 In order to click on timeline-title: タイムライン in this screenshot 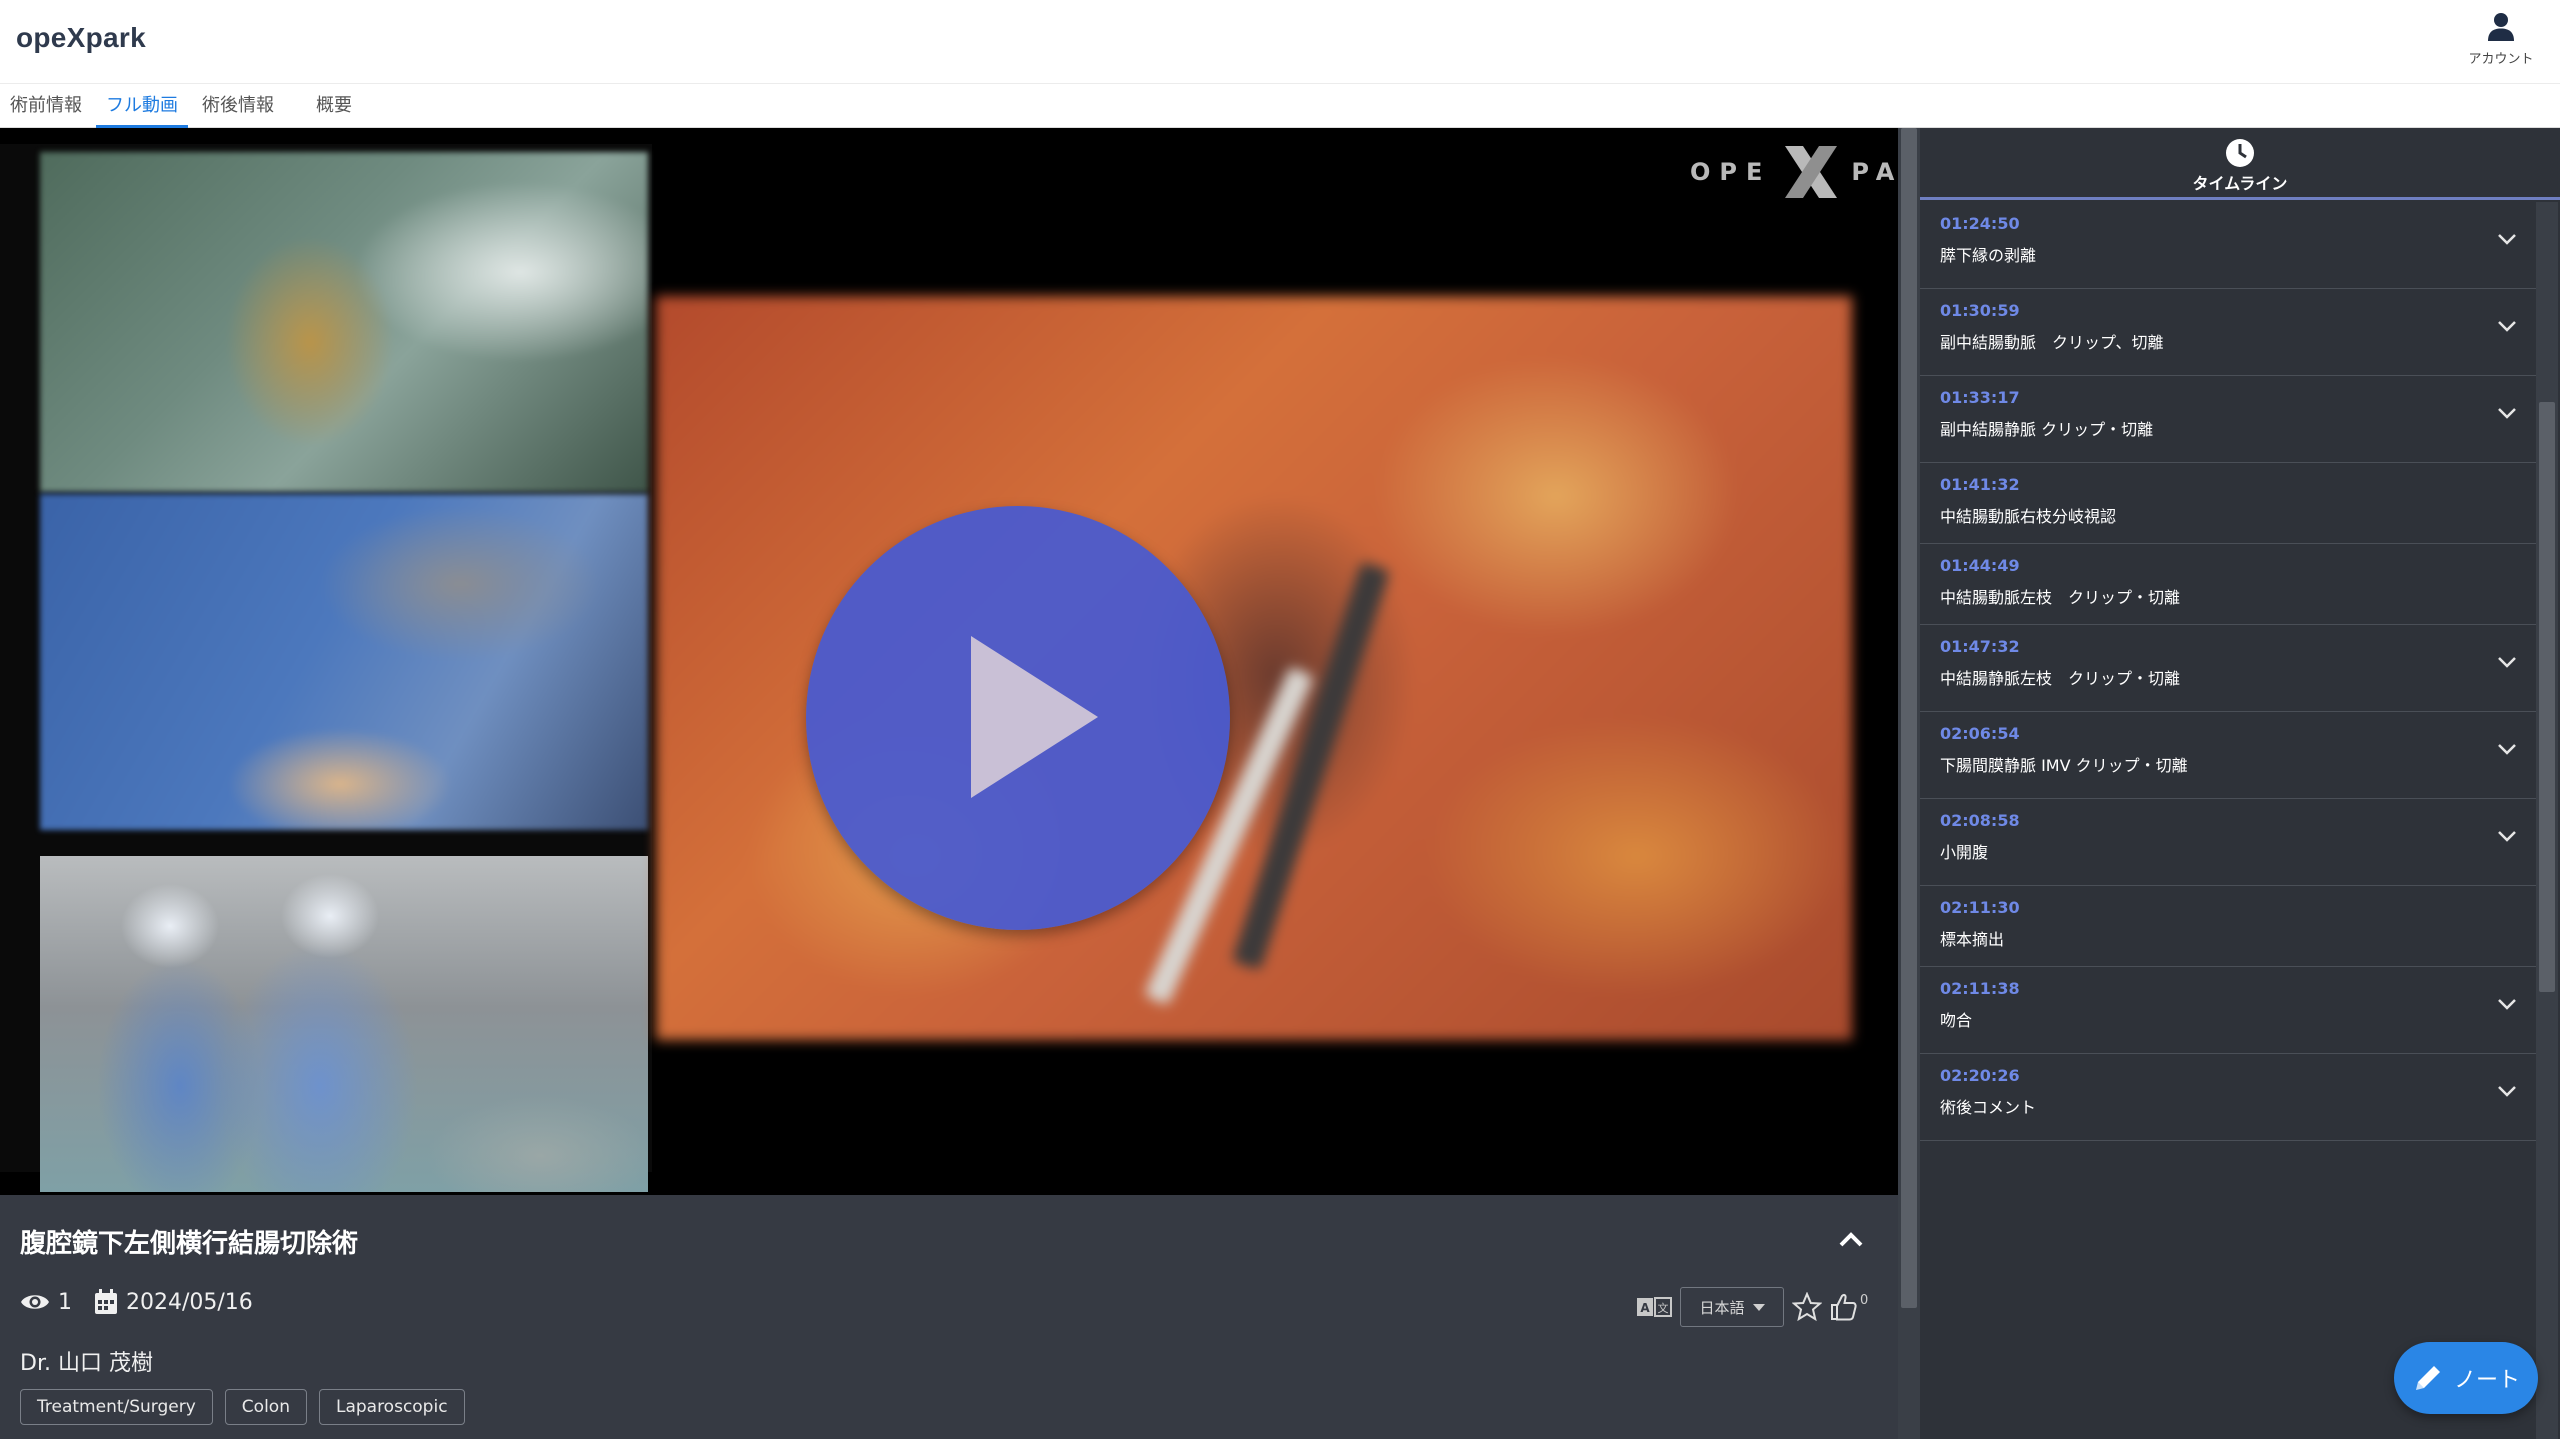, I will do `click(2240, 183)`.